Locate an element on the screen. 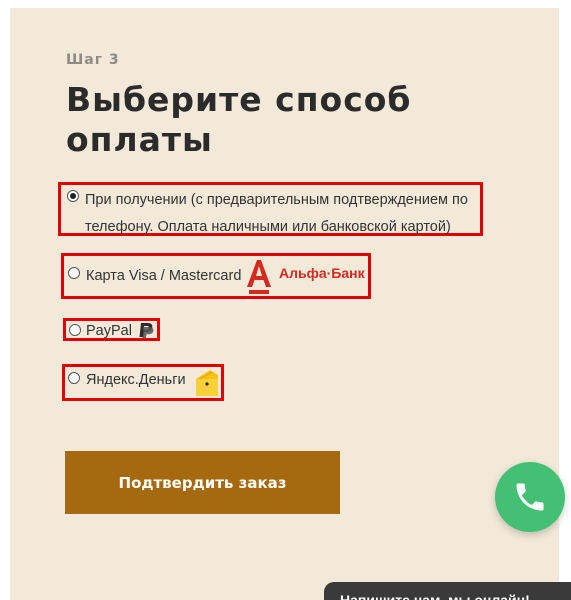  confirm-order-button: Подтвердить заказ is located at coordinates (202, 482).